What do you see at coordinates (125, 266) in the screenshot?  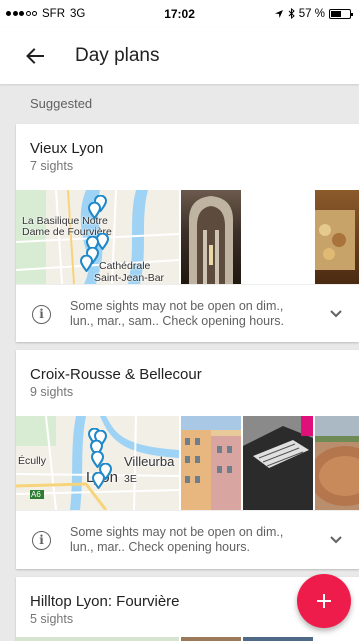 I see `map-label: Cathédrale` at bounding box center [125, 266].